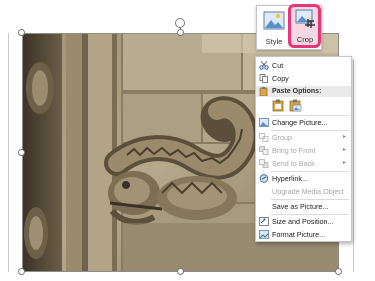  What do you see at coordinates (293, 163) in the screenshot?
I see `send-to-back-label: Send to Back` at bounding box center [293, 163].